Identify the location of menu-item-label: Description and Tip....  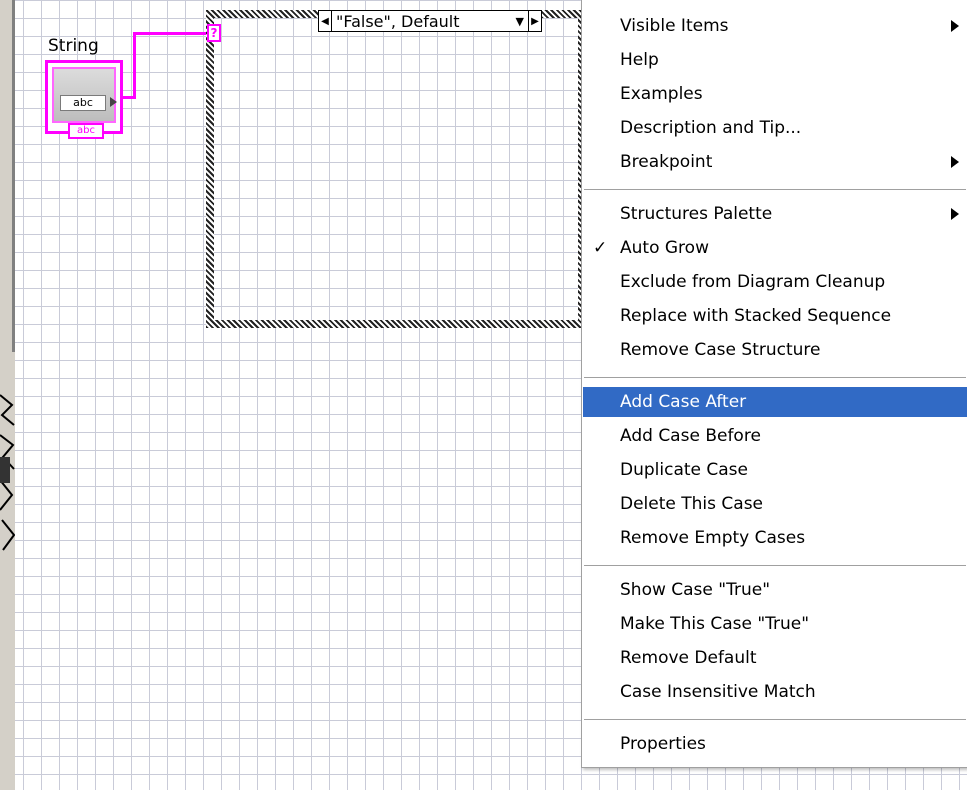
(711, 128).